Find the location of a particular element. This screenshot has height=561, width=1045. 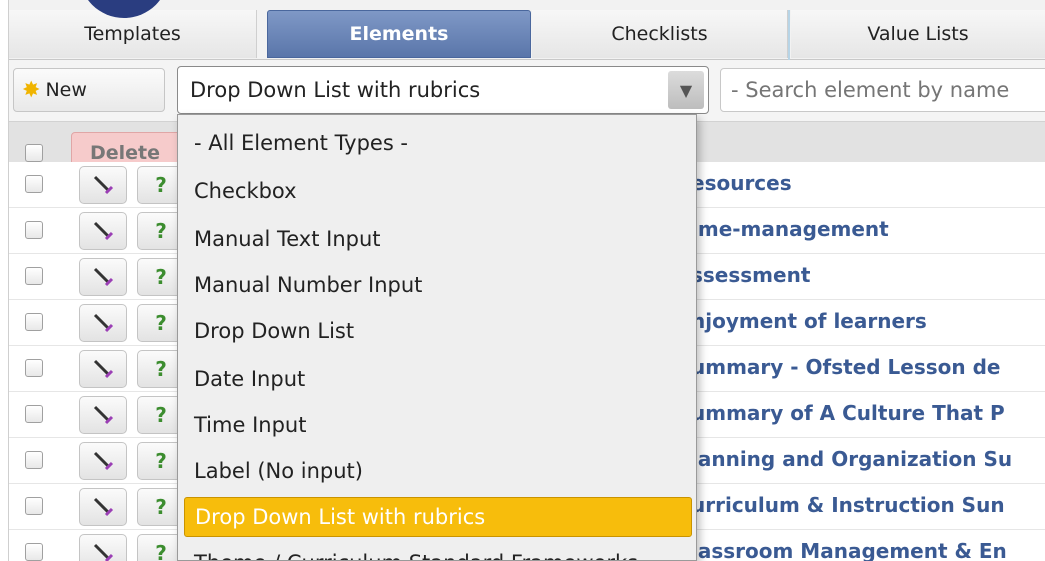

dropdown-option-label: Drop Down List with rubrics is located at coordinates (340, 517).